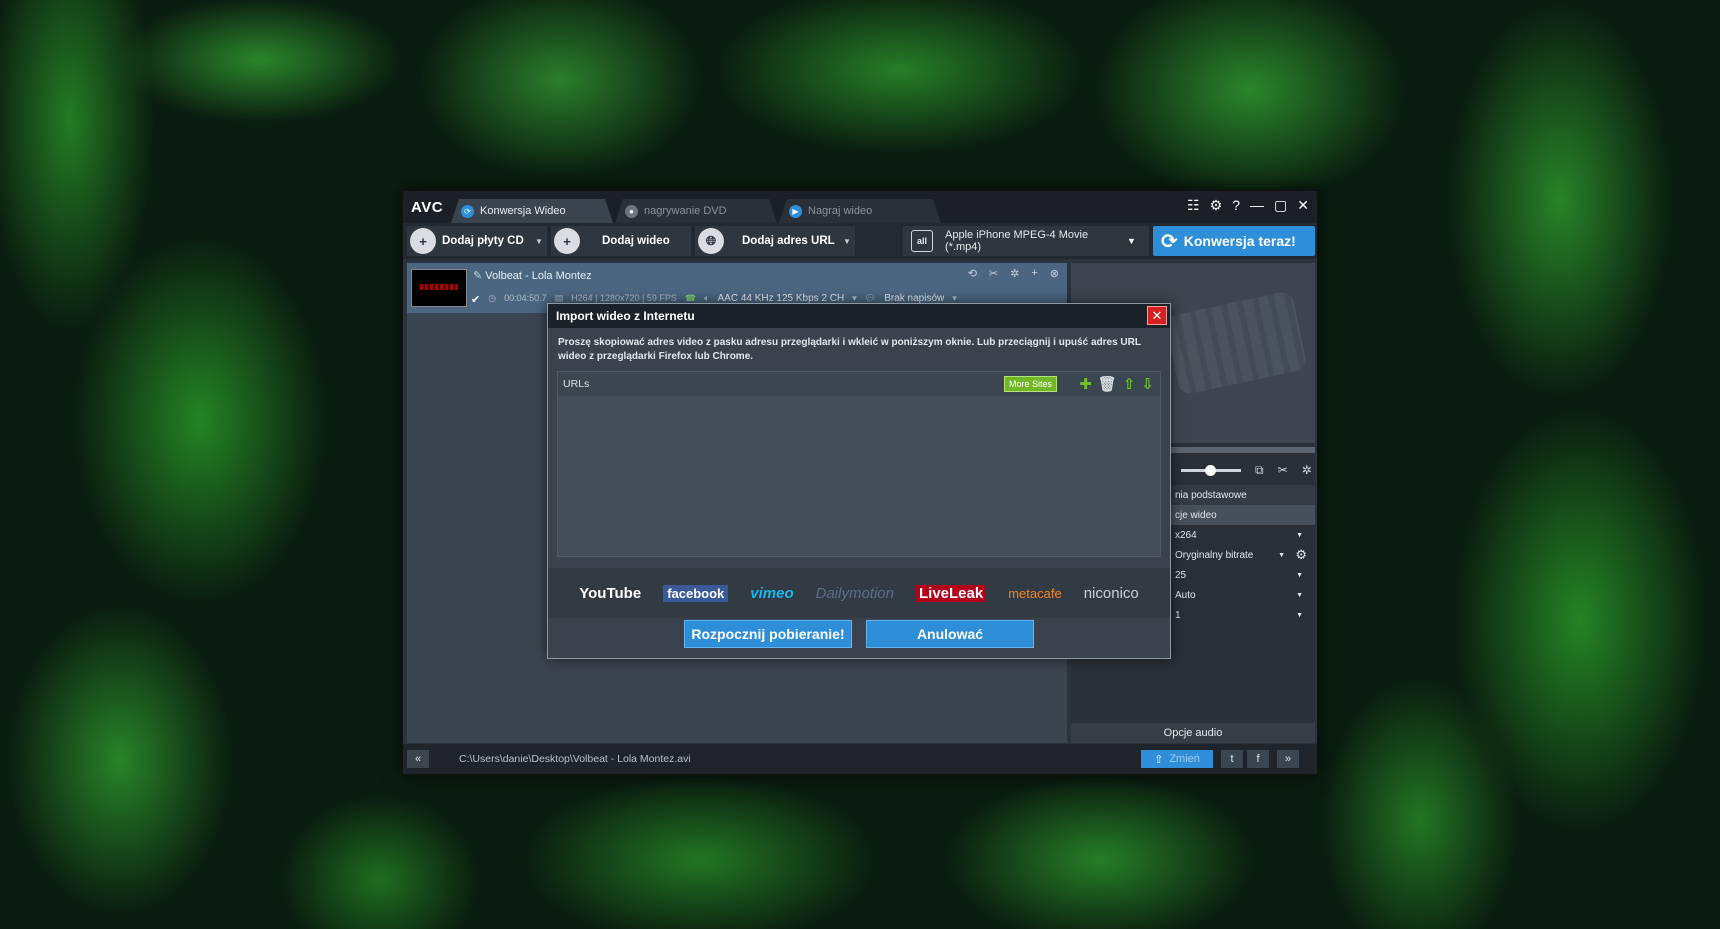  I want to click on convert-label: Konwersja teraz!, so click(1239, 241).